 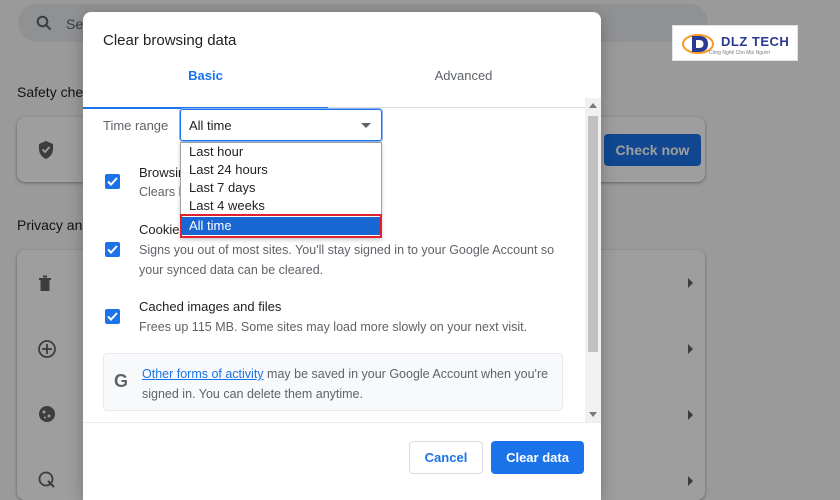 I want to click on tab-basic: Basic, so click(x=205, y=86).